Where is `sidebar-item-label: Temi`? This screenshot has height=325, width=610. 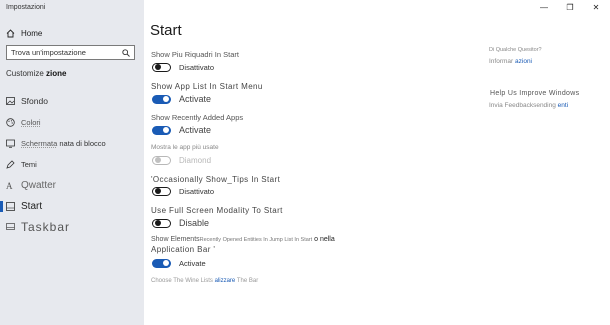 sidebar-item-label: Temi is located at coordinates (29, 164).